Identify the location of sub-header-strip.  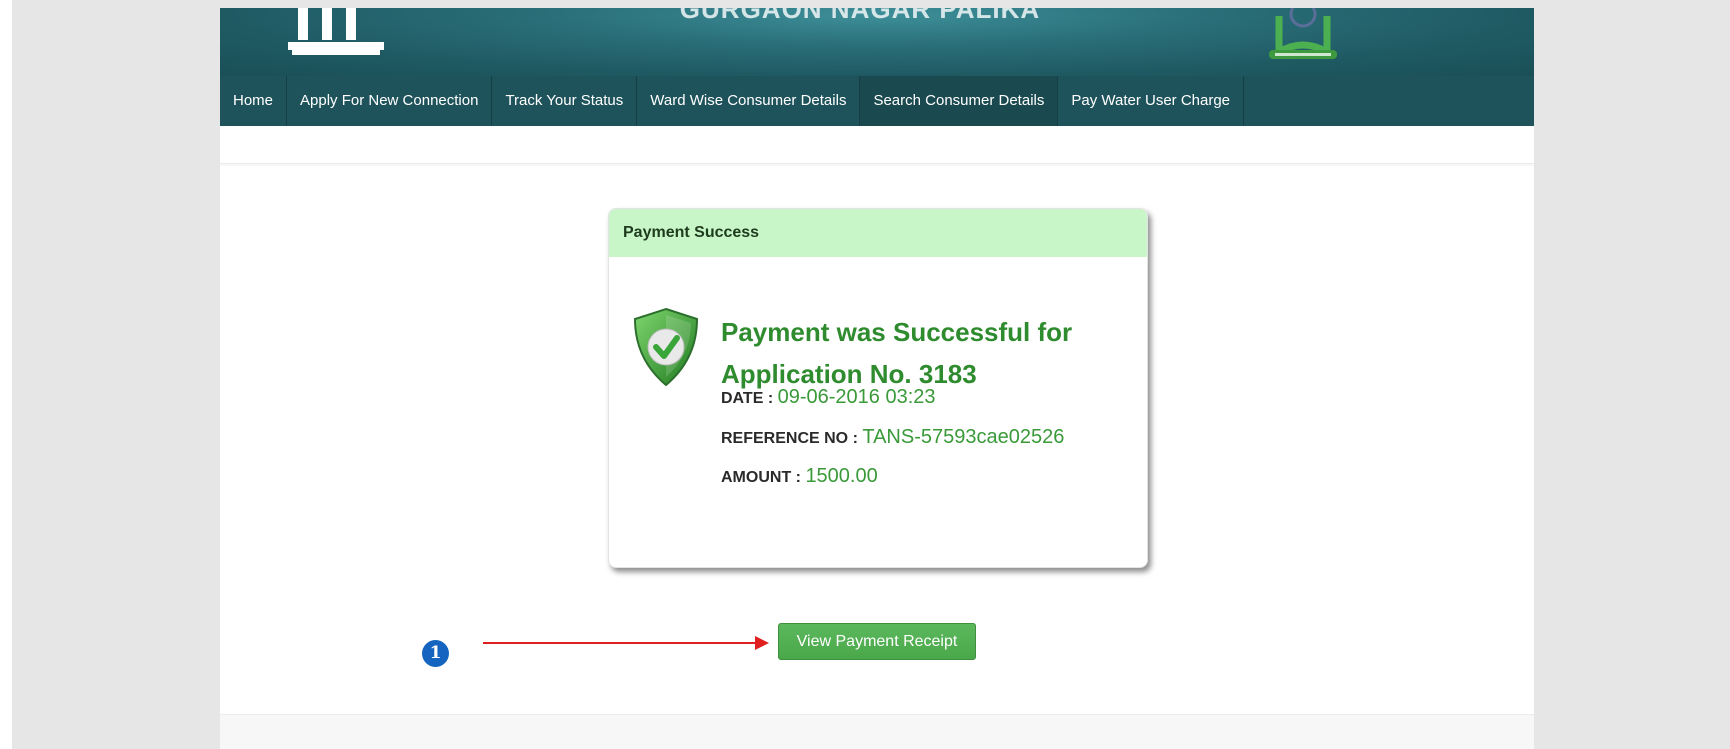
(877, 145).